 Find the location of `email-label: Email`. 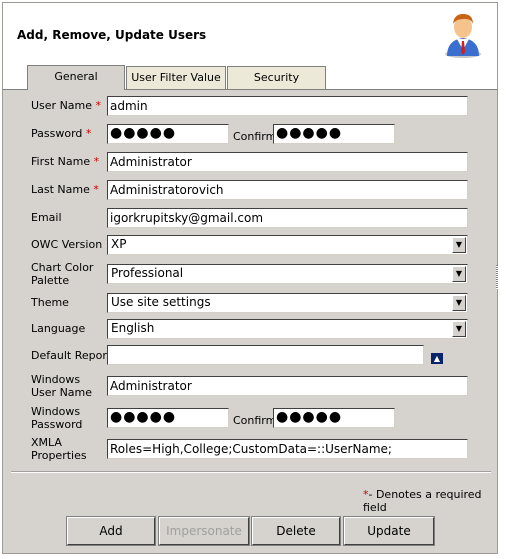

email-label: Email is located at coordinates (46, 217).